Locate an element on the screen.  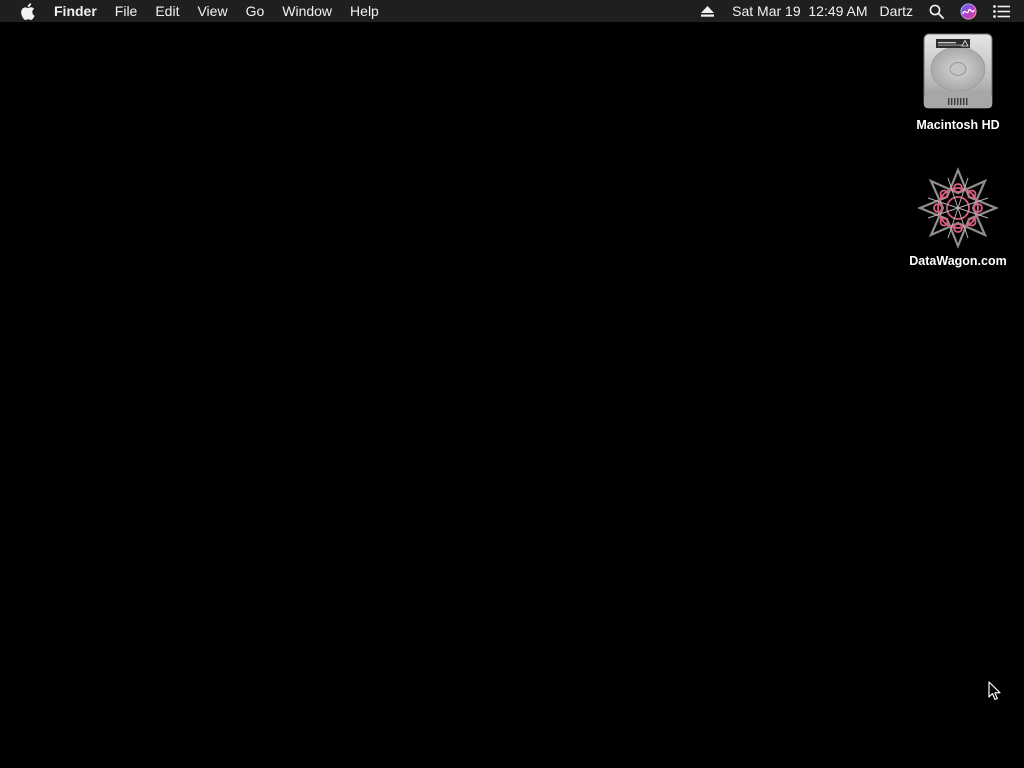
menu-view: View is located at coordinates (212, 11).